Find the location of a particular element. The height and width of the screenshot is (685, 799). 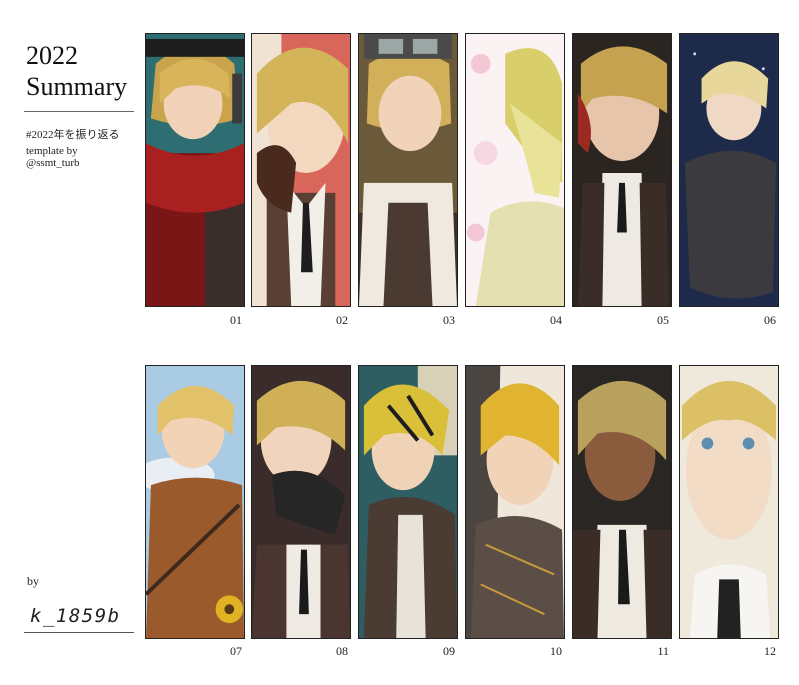

artwork-02-image is located at coordinates (301, 170).